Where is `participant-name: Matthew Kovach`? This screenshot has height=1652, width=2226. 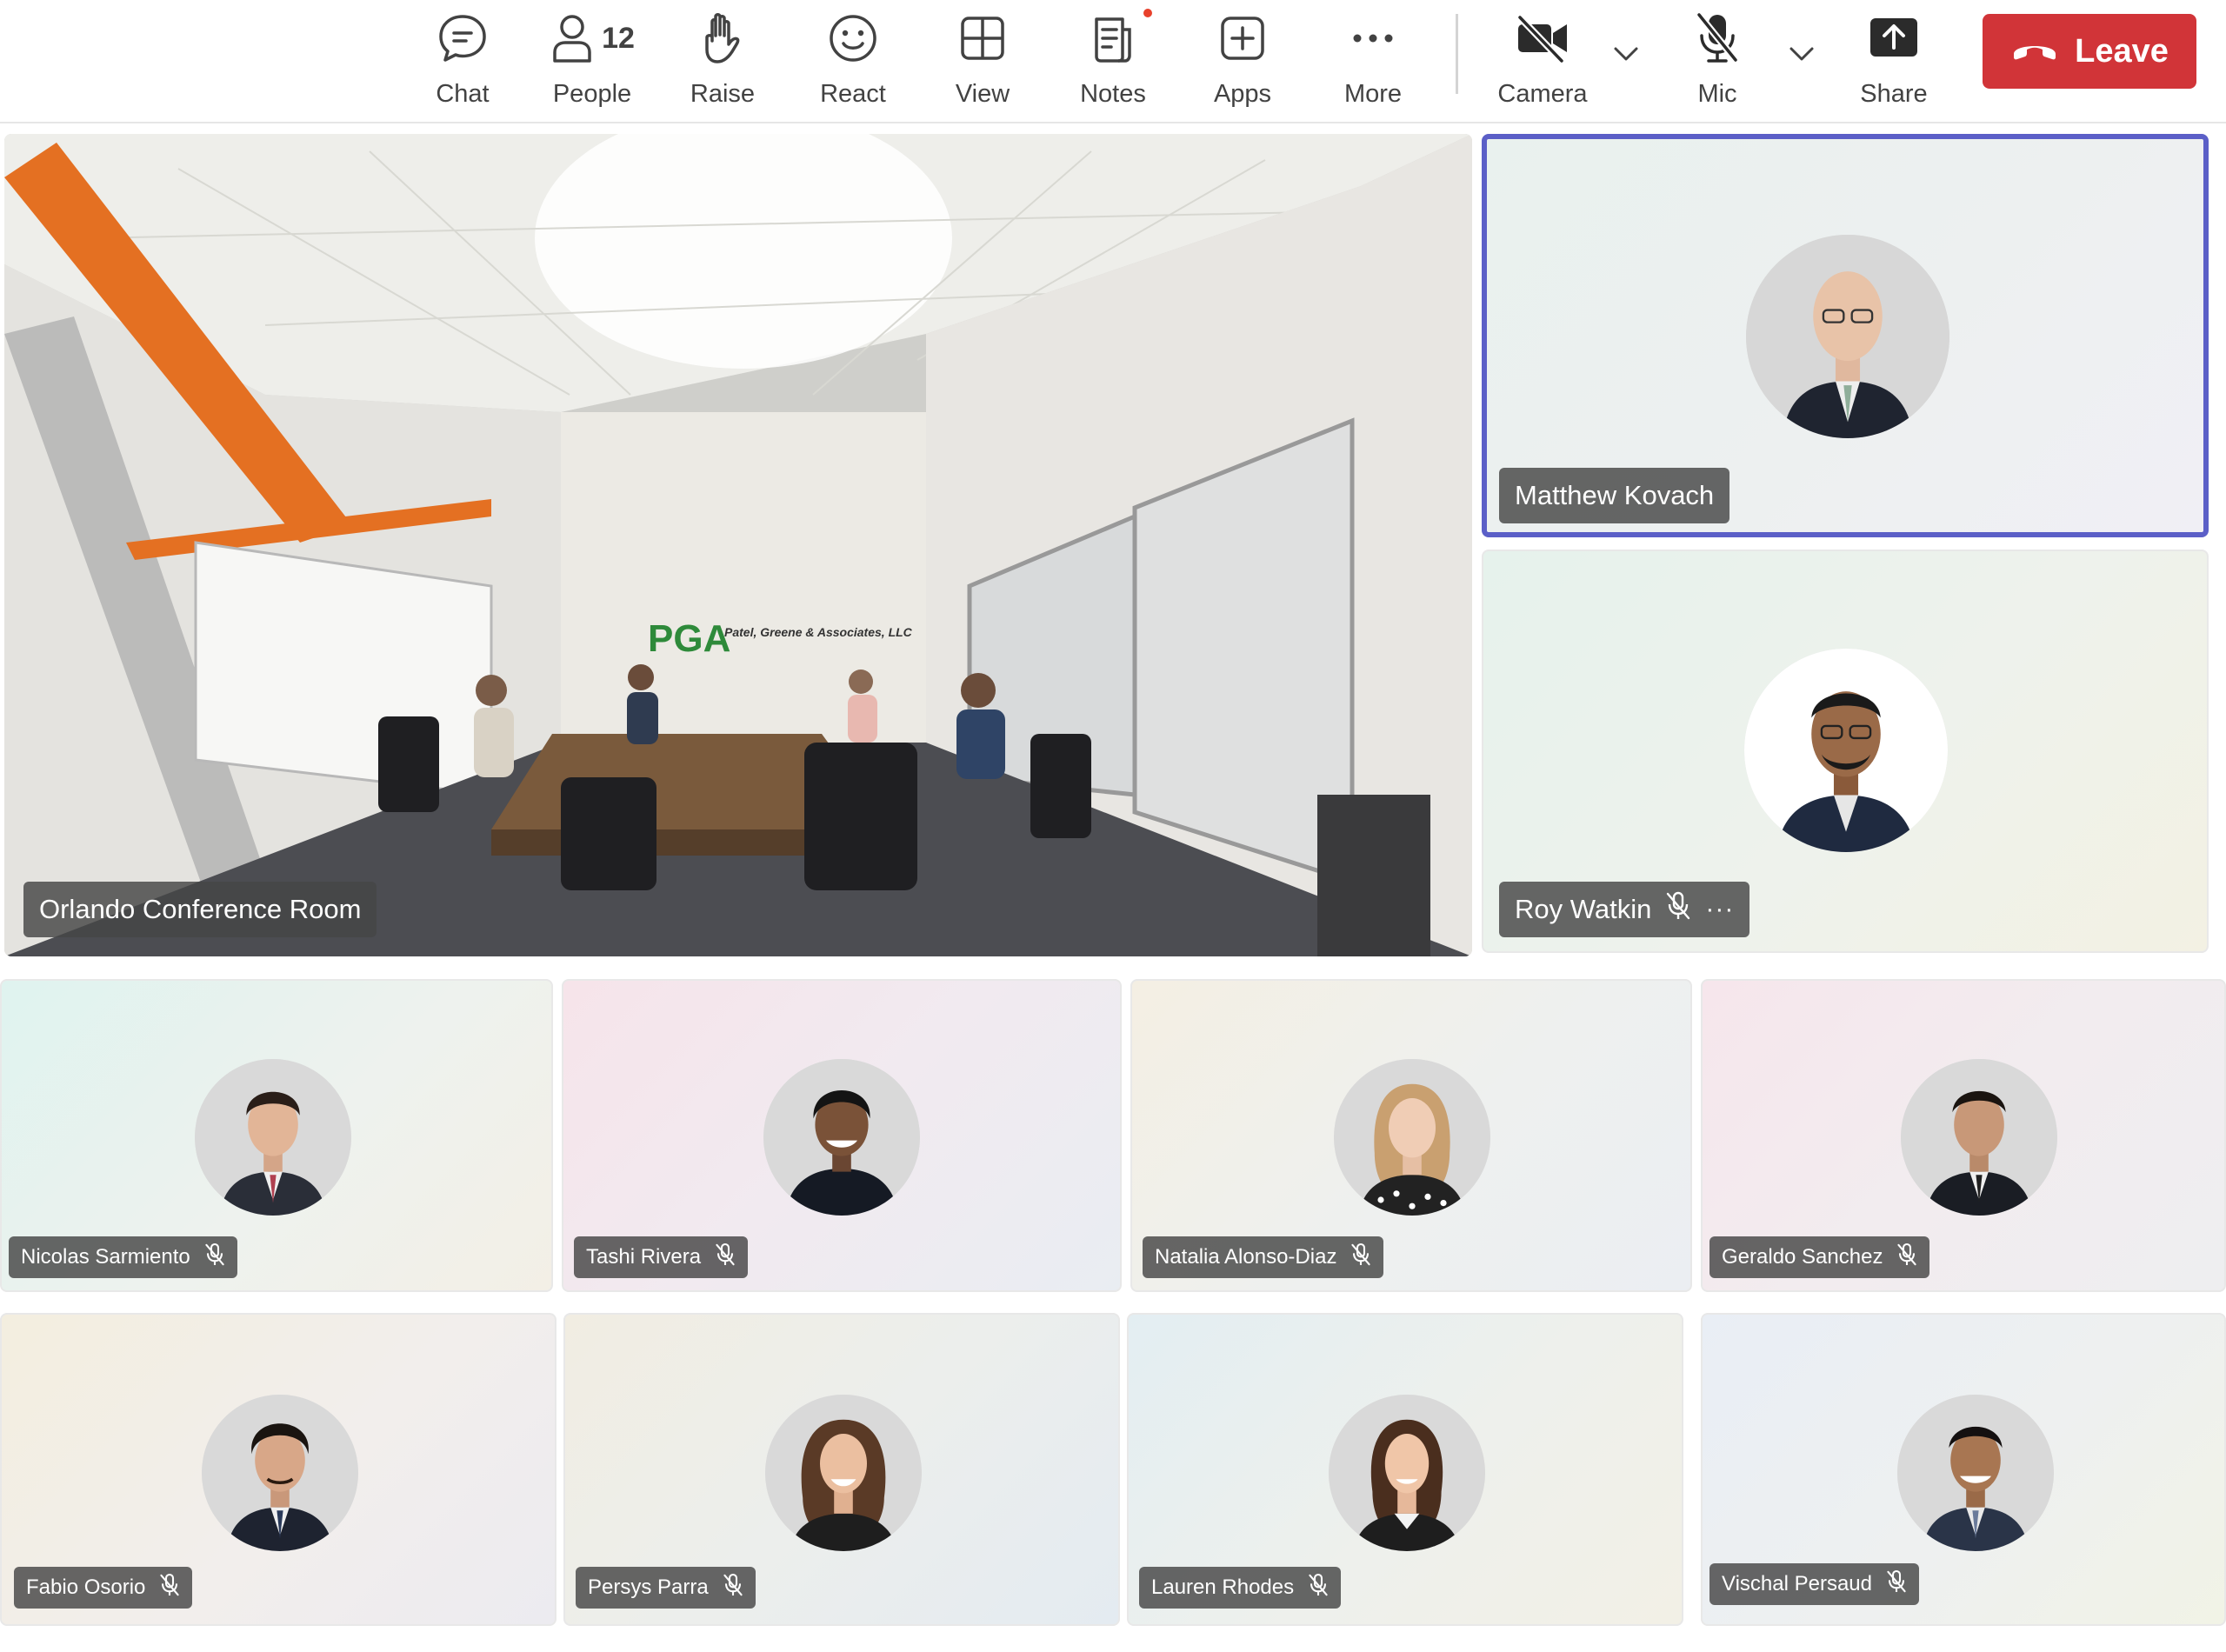 participant-name: Matthew Kovach is located at coordinates (1615, 495).